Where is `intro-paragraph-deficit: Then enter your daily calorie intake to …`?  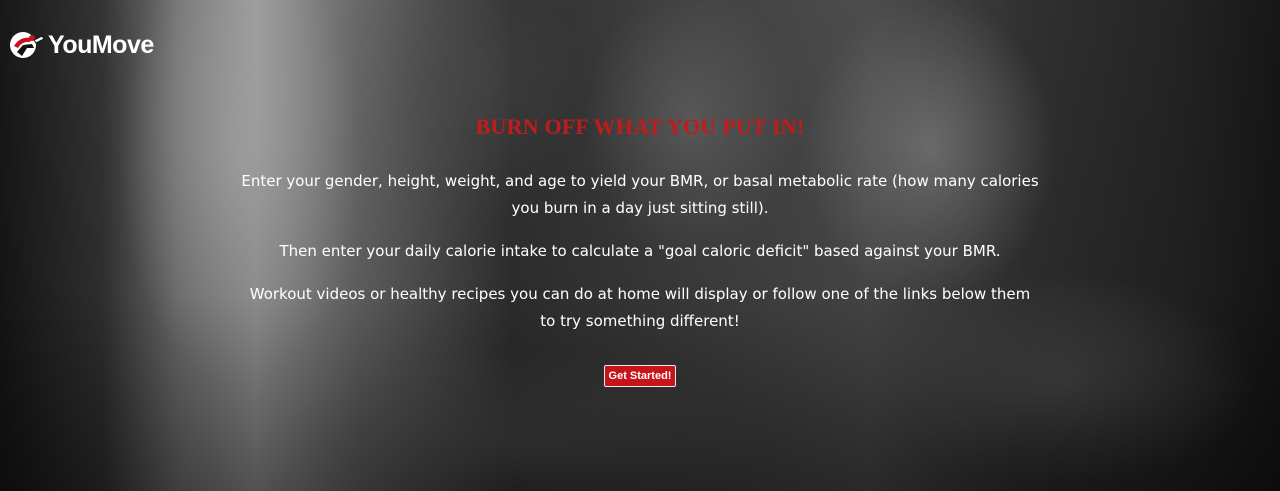 intro-paragraph-deficit: Then enter your daily calorie intake to … is located at coordinates (640, 251).